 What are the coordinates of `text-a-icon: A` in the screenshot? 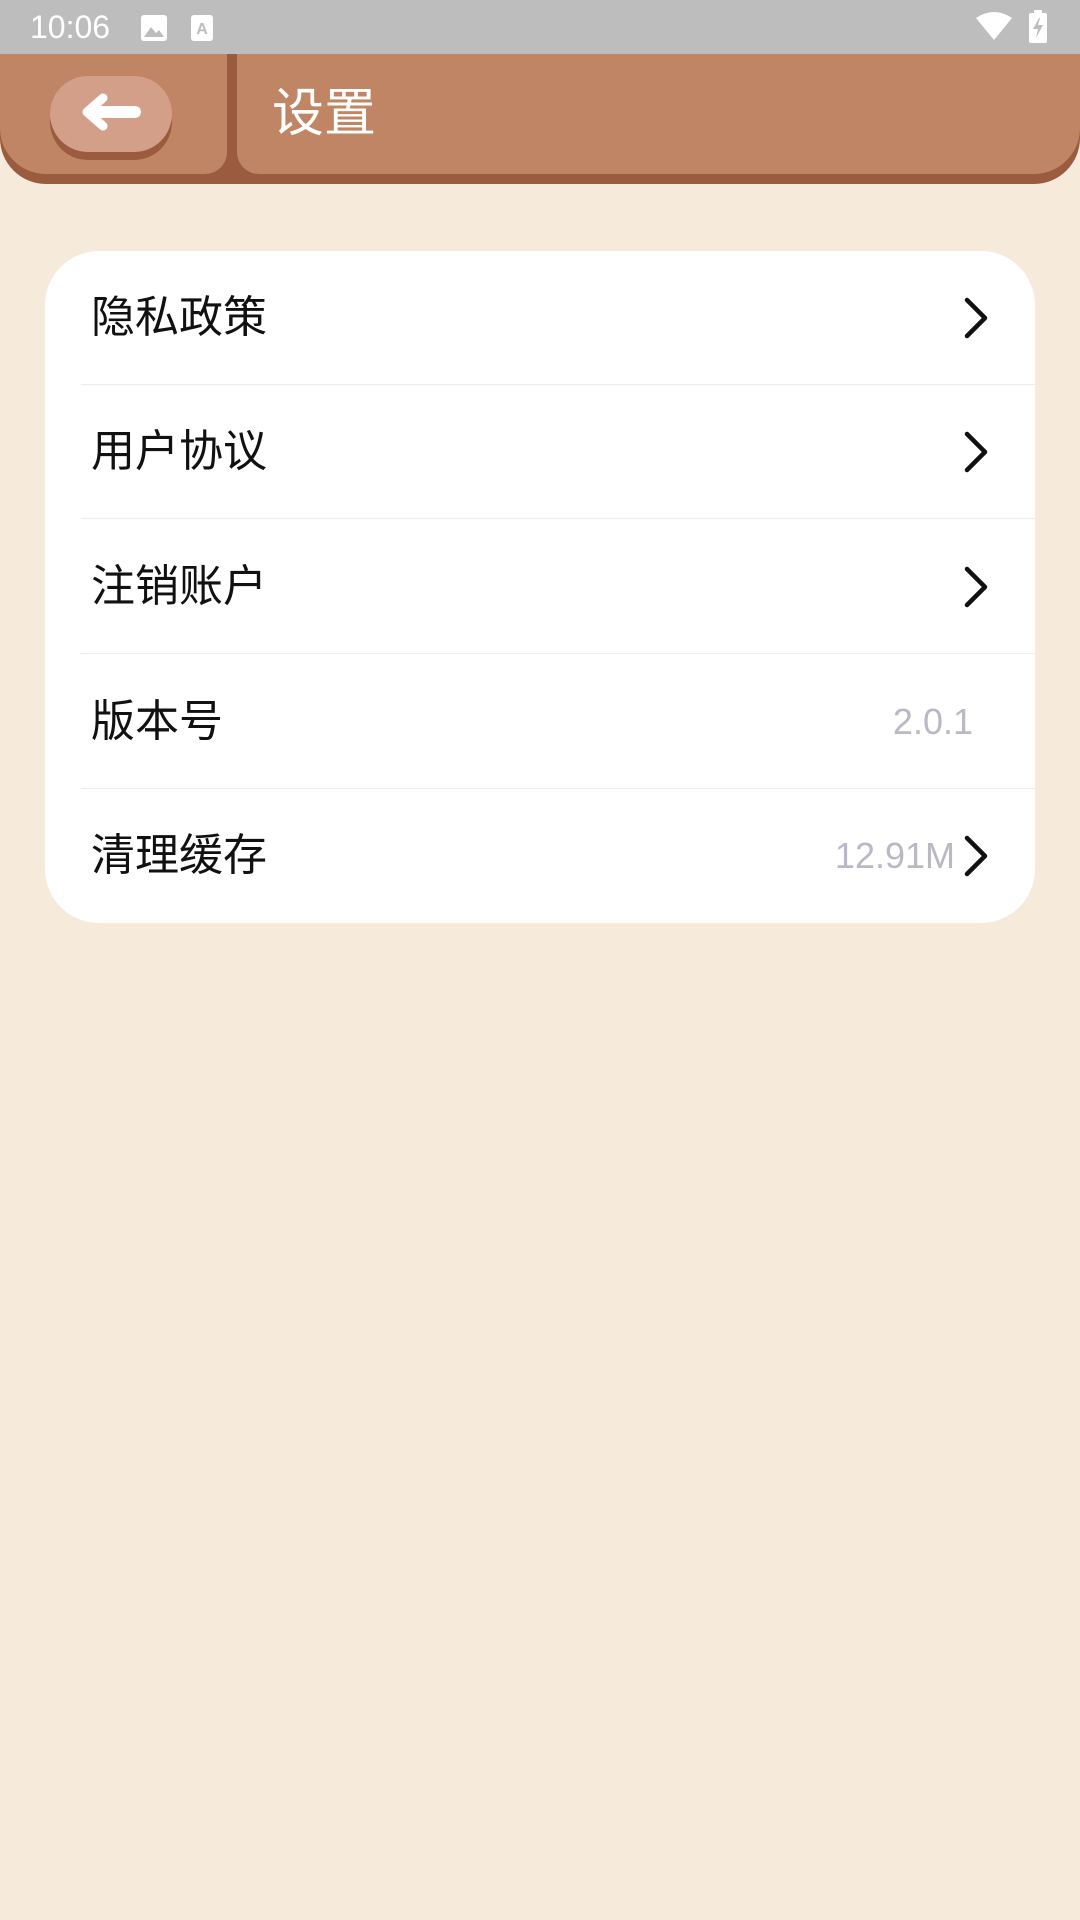 It's located at (202, 30).